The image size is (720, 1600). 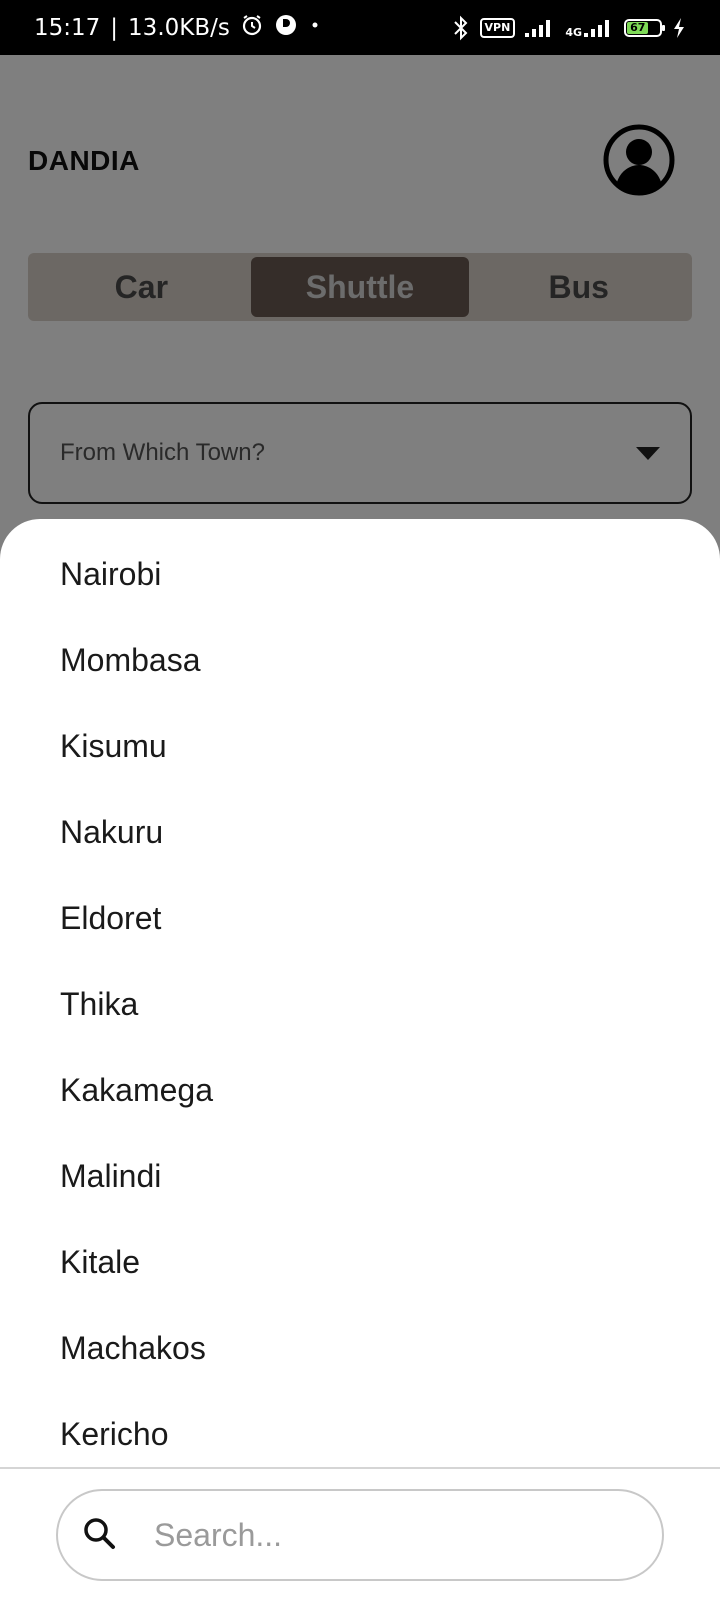 I want to click on town-item-kisumu: Kisumu, so click(x=360, y=746).